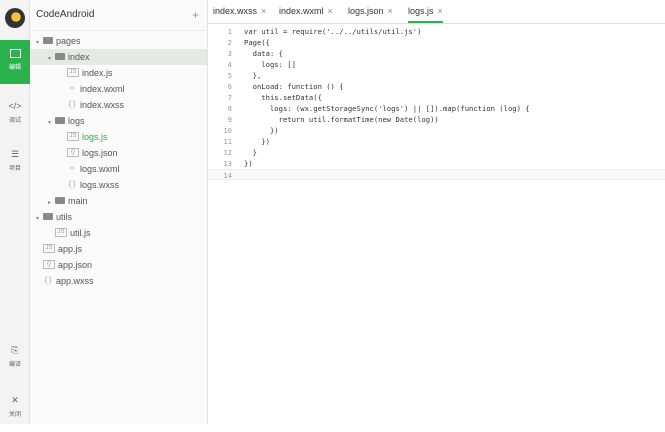 The width and height of the screenshot is (665, 432). I want to click on tree-item-label: index.wxss, so click(102, 105).